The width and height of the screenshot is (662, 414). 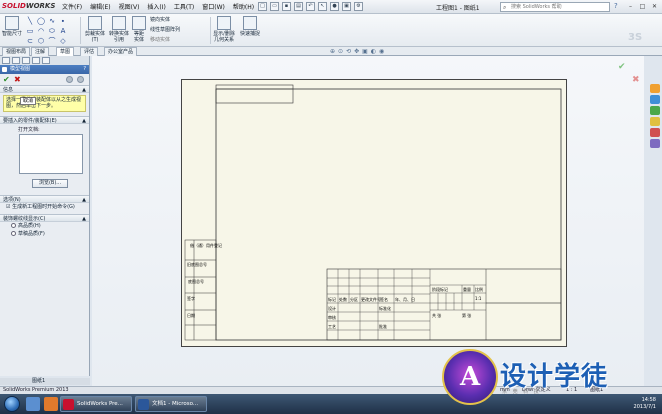 What do you see at coordinates (12, 26) in the screenshot?
I see `smart-dimension-button: 智能尺寸` at bounding box center [12, 26].